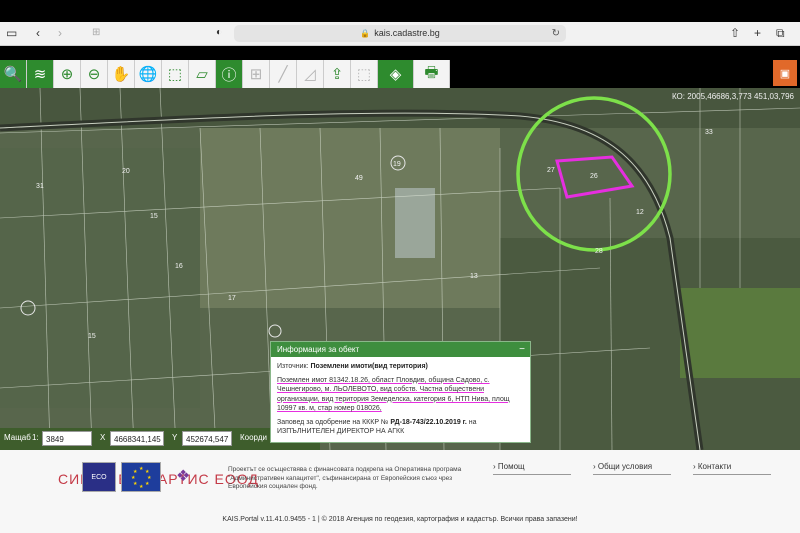  I want to click on popup-header: Информация за обект −, so click(400, 349).